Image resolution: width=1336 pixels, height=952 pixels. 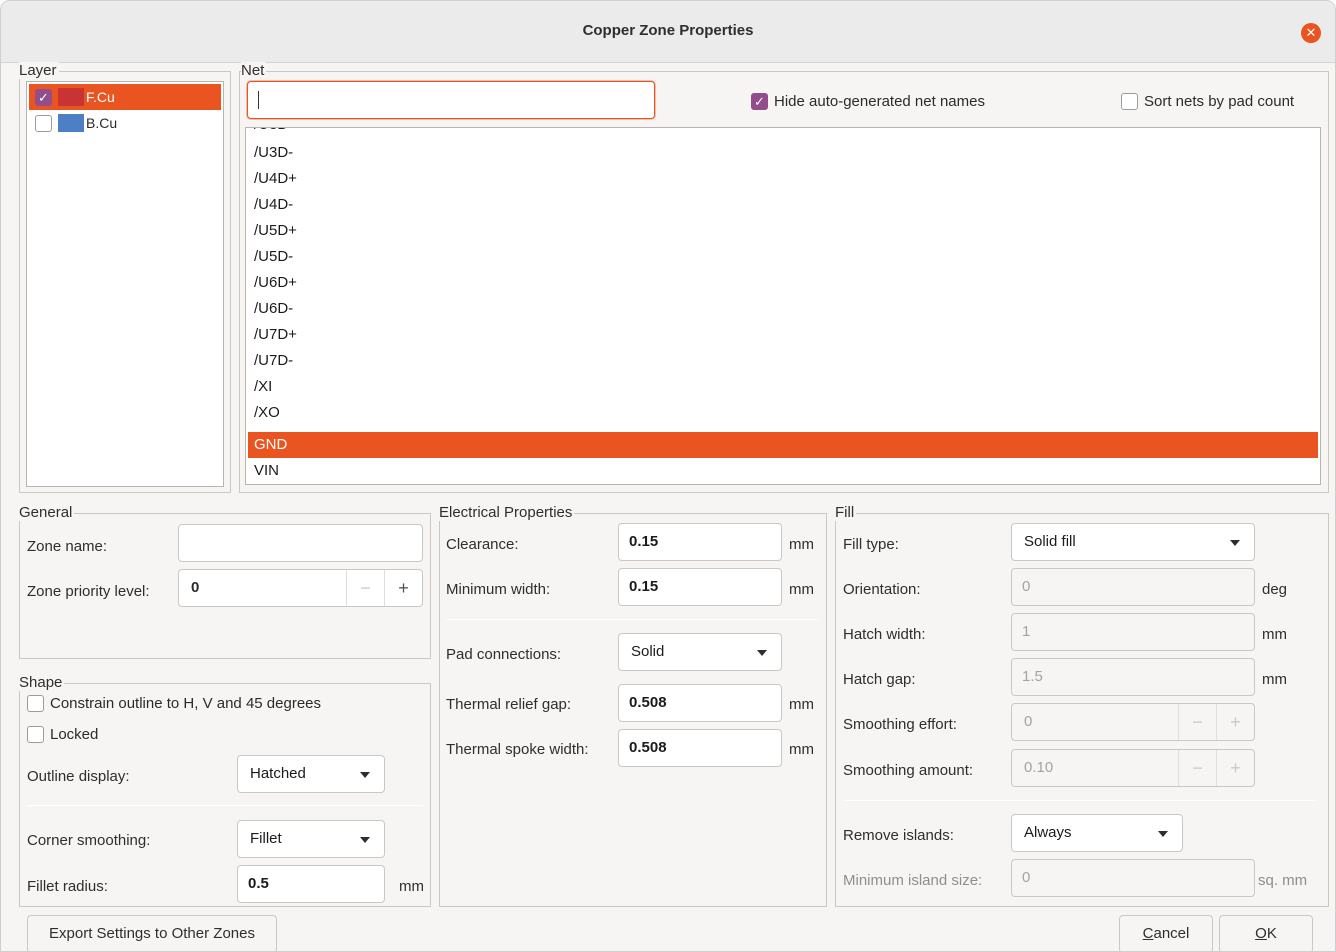 What do you see at coordinates (67, 886) in the screenshot?
I see `fillet-radius-label: Fillet radius:` at bounding box center [67, 886].